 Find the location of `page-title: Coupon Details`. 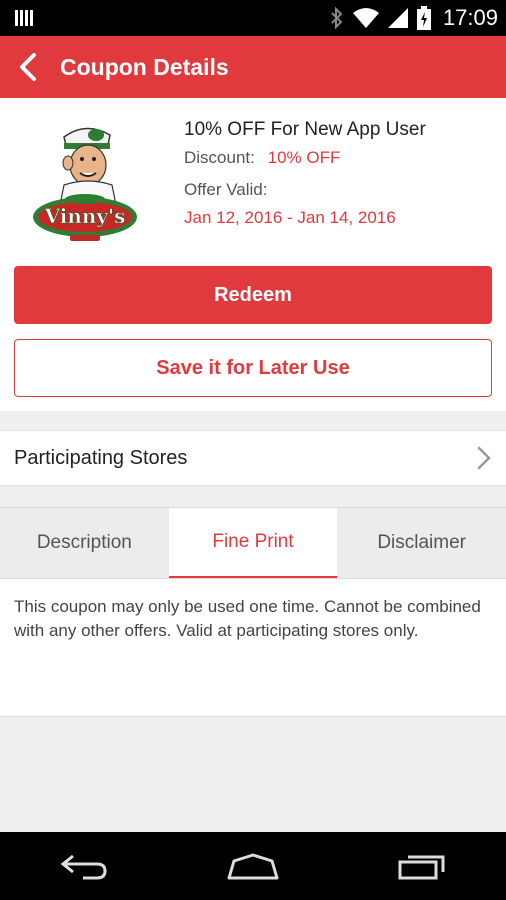

page-title: Coupon Details is located at coordinates (144, 66).